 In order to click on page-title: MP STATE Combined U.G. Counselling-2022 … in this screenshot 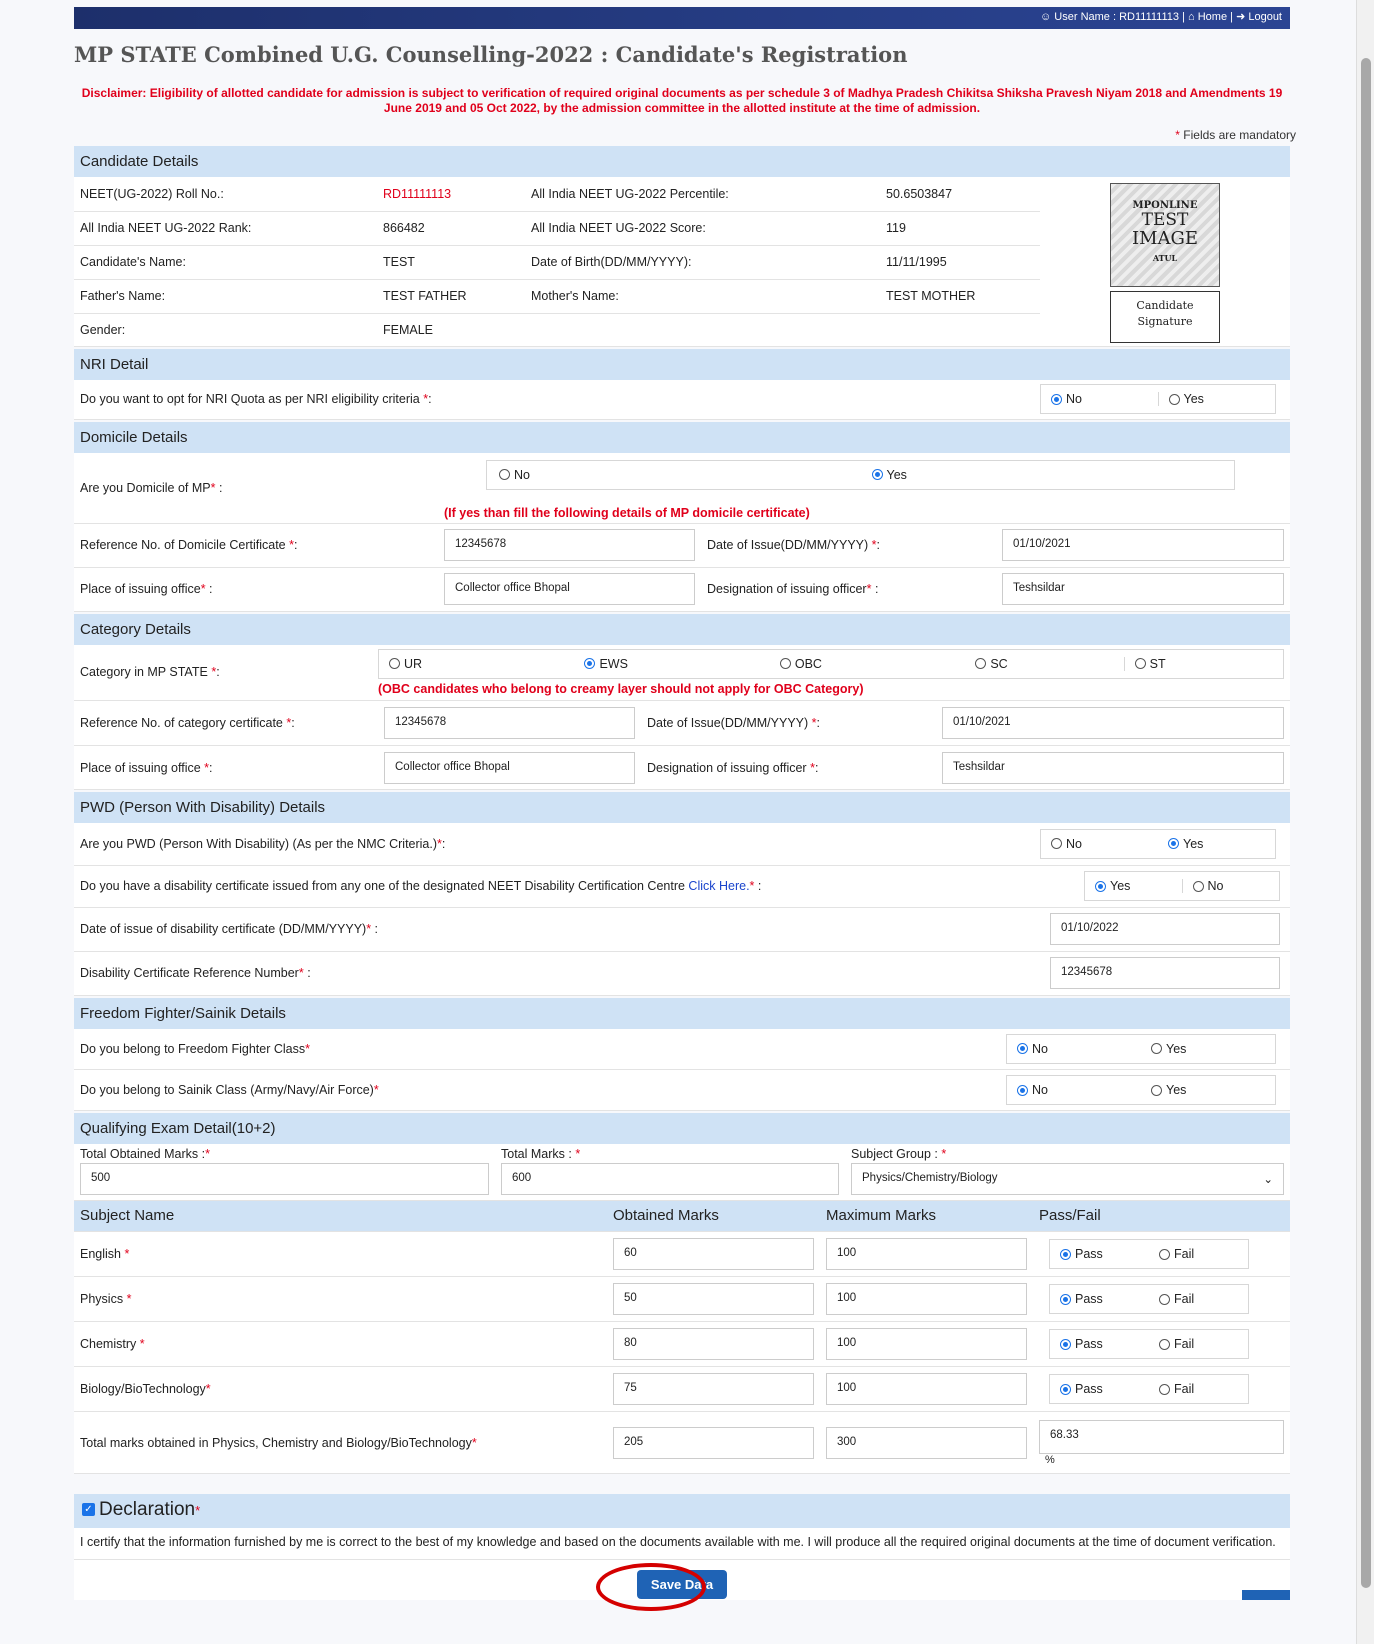, I will do `click(491, 54)`.